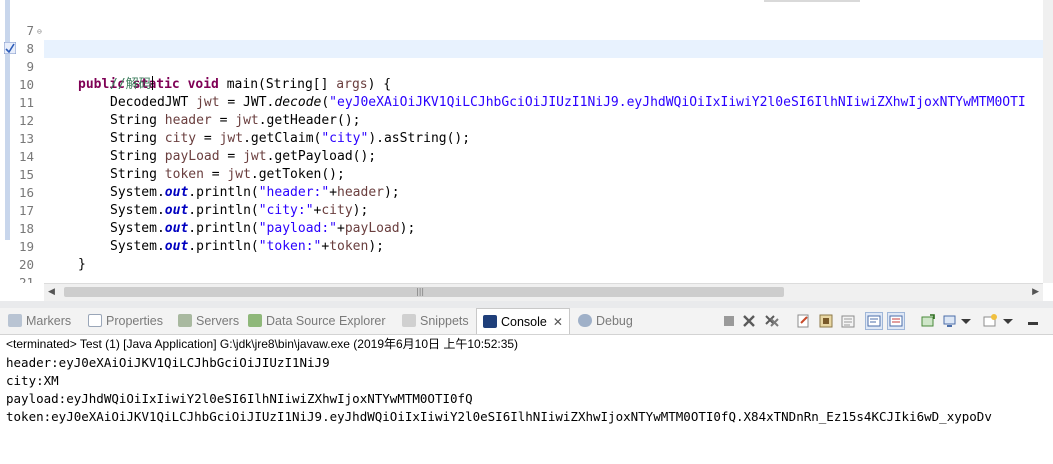 The width and height of the screenshot is (1053, 464). I want to click on tab-servers: Servers, so click(208, 321).